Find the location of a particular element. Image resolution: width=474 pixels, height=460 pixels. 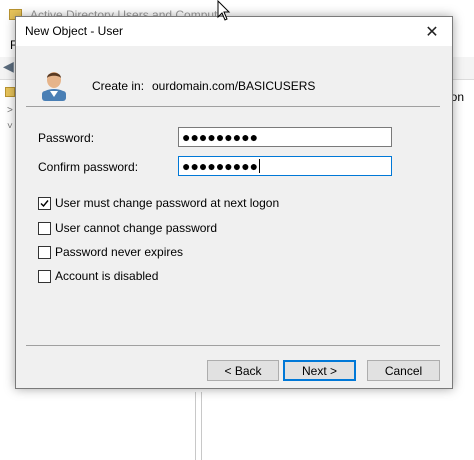

checkbox-label: Account is disabled is located at coordinates (107, 276).